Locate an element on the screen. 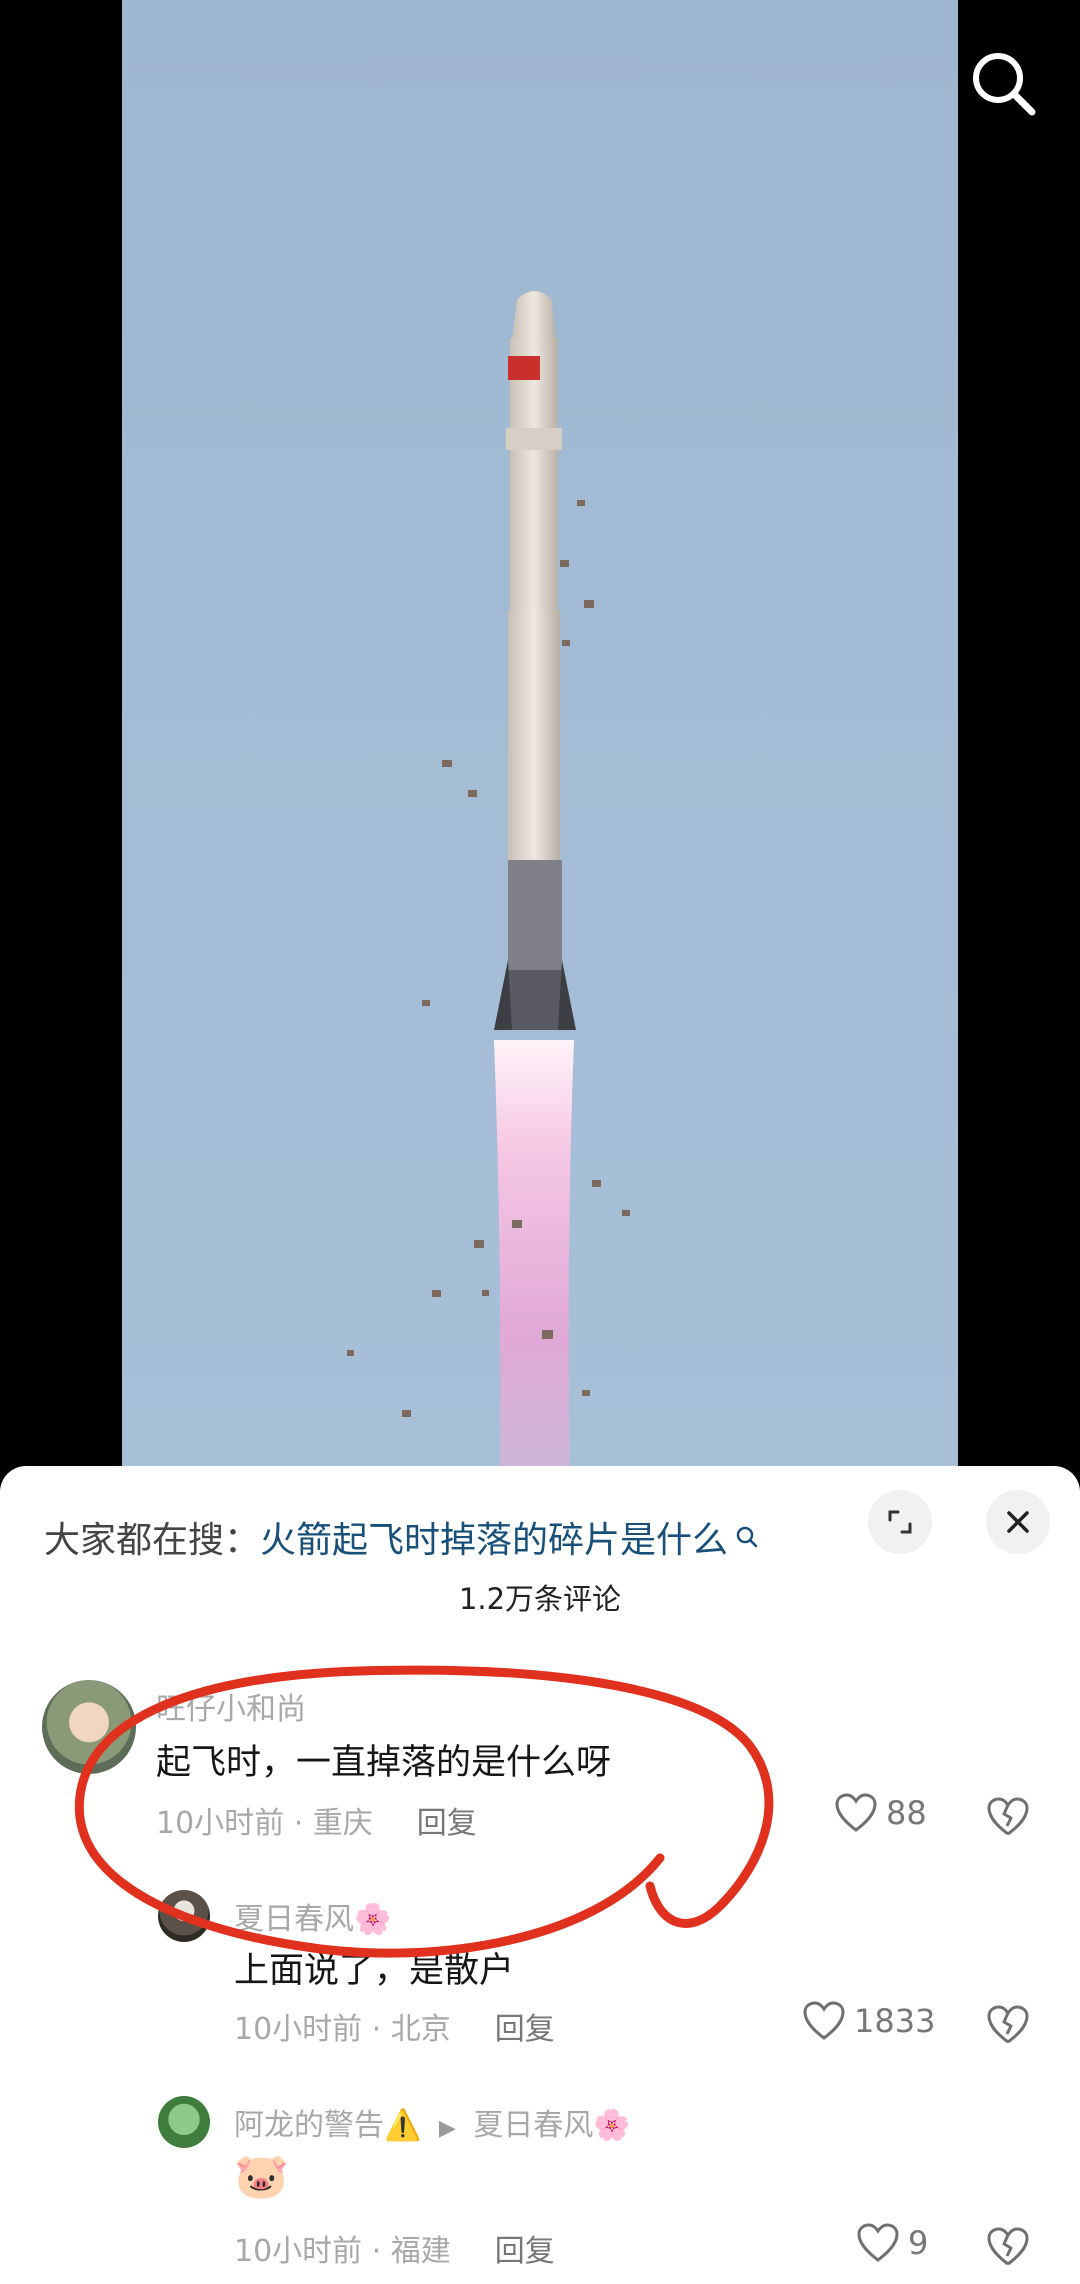 The image size is (1080, 2284). comment-item: 旺仔小和尚 起飞时，一直掉落的是什么呀 10小时前 · 重庆 回复 88 is located at coordinates (540, 1761).